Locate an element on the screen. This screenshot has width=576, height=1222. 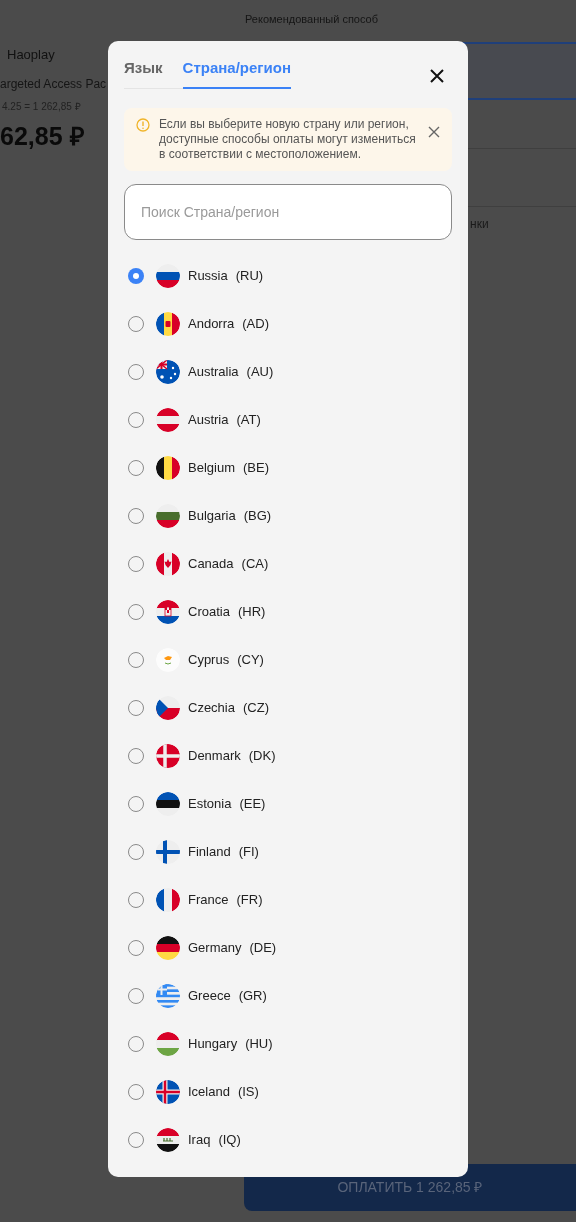
country-code: (FR) is located at coordinates (249, 899).